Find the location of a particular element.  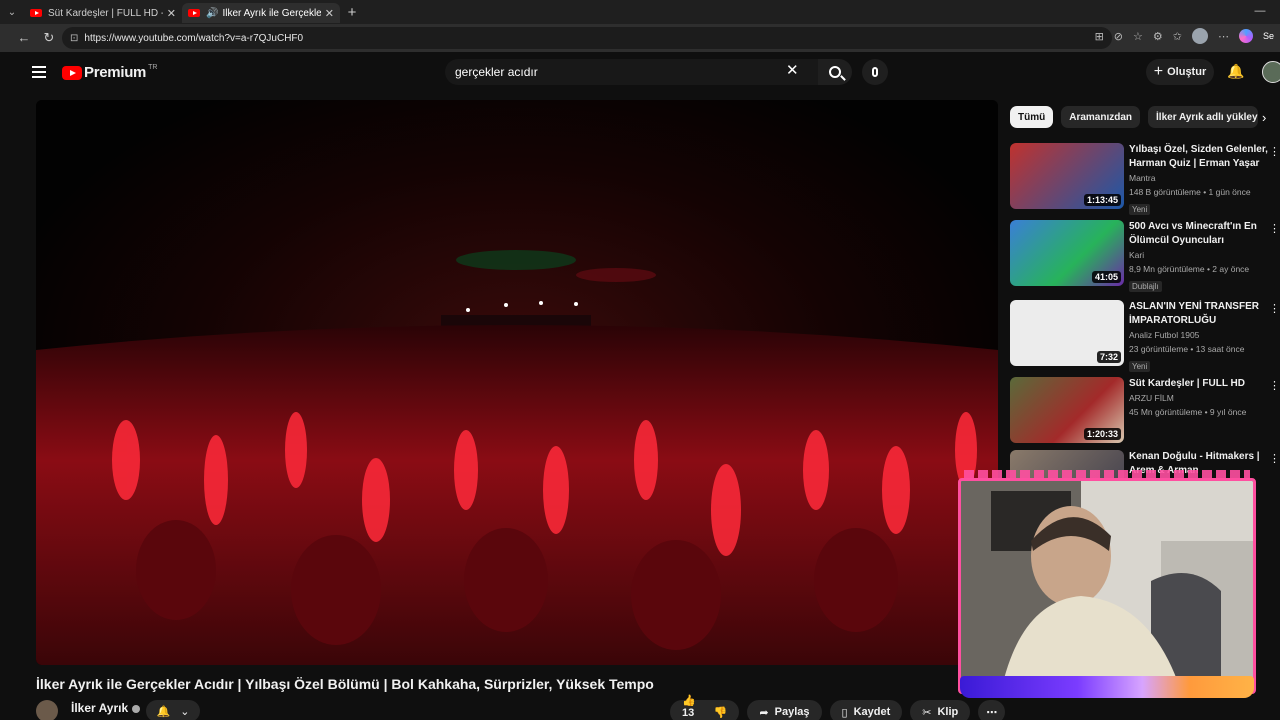

share-button: ➦ Paylaş is located at coordinates (784, 710).